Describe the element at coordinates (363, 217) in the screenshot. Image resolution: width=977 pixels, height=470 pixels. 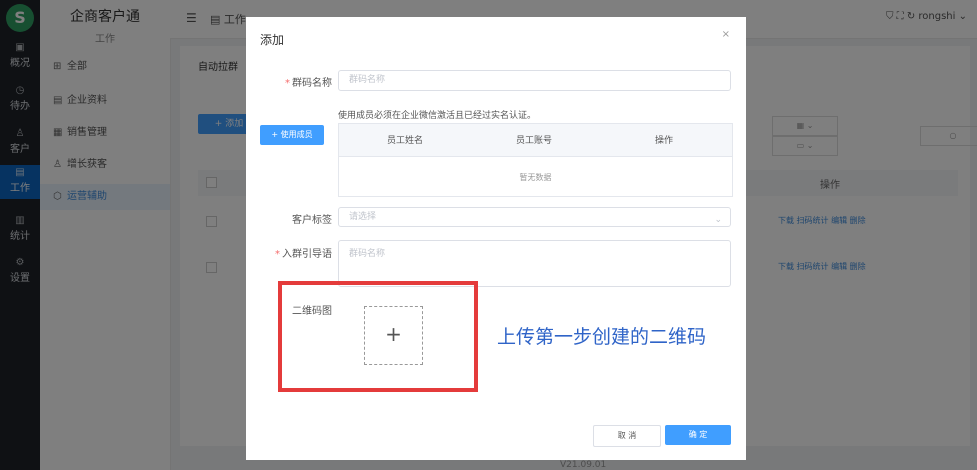
I see `tag-select-placeholder: 请选择` at that location.